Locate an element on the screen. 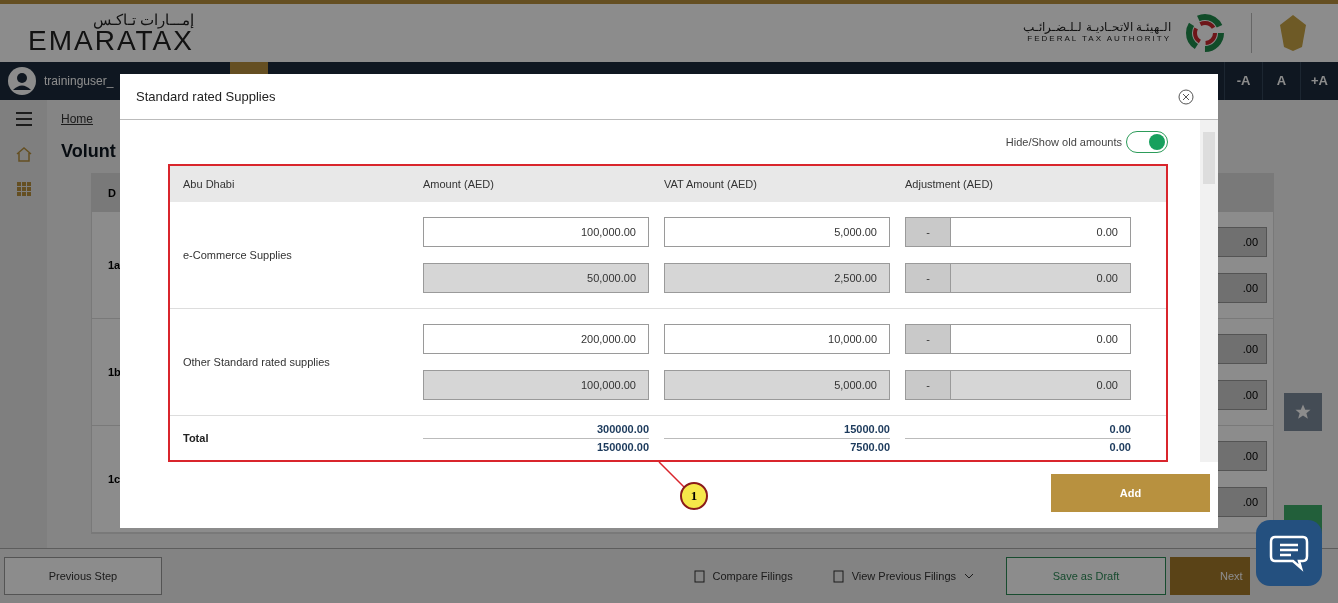 The image size is (1338, 603). column-header: Abu Dhabi is located at coordinates (209, 184).